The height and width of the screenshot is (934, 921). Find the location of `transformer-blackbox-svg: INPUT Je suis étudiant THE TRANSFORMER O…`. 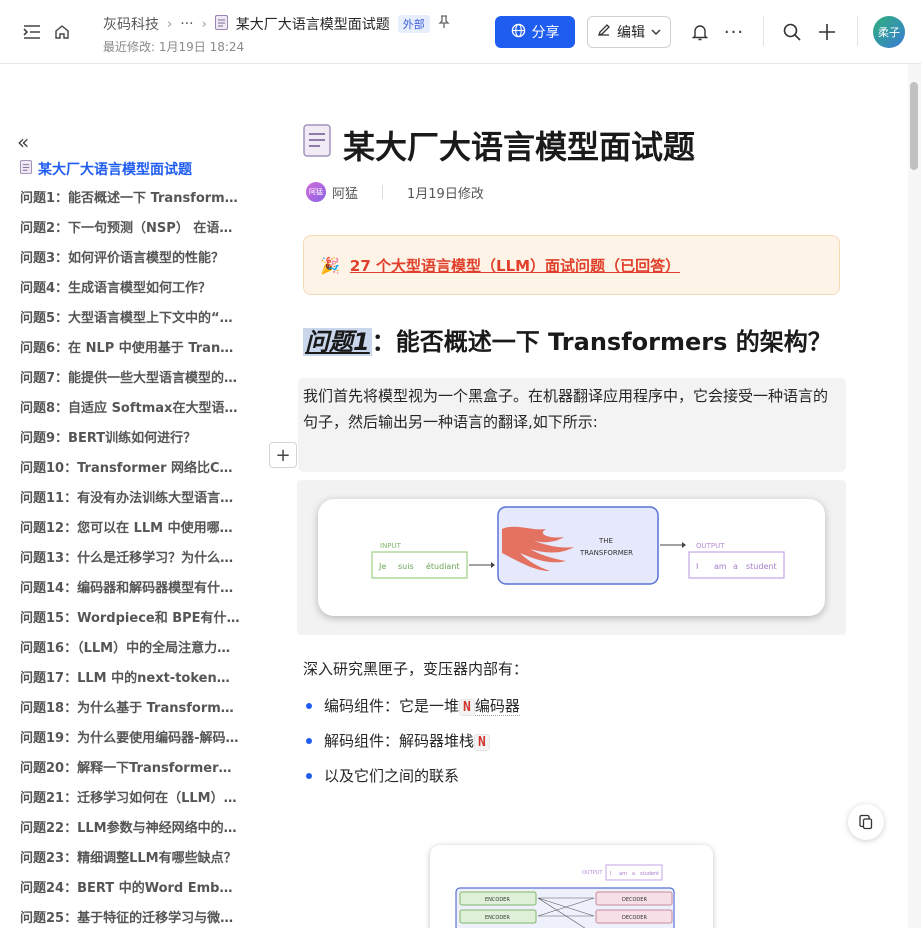

transformer-blackbox-svg: INPUT Je suis étudiant THE TRANSFORMER O… is located at coordinates (578, 545).